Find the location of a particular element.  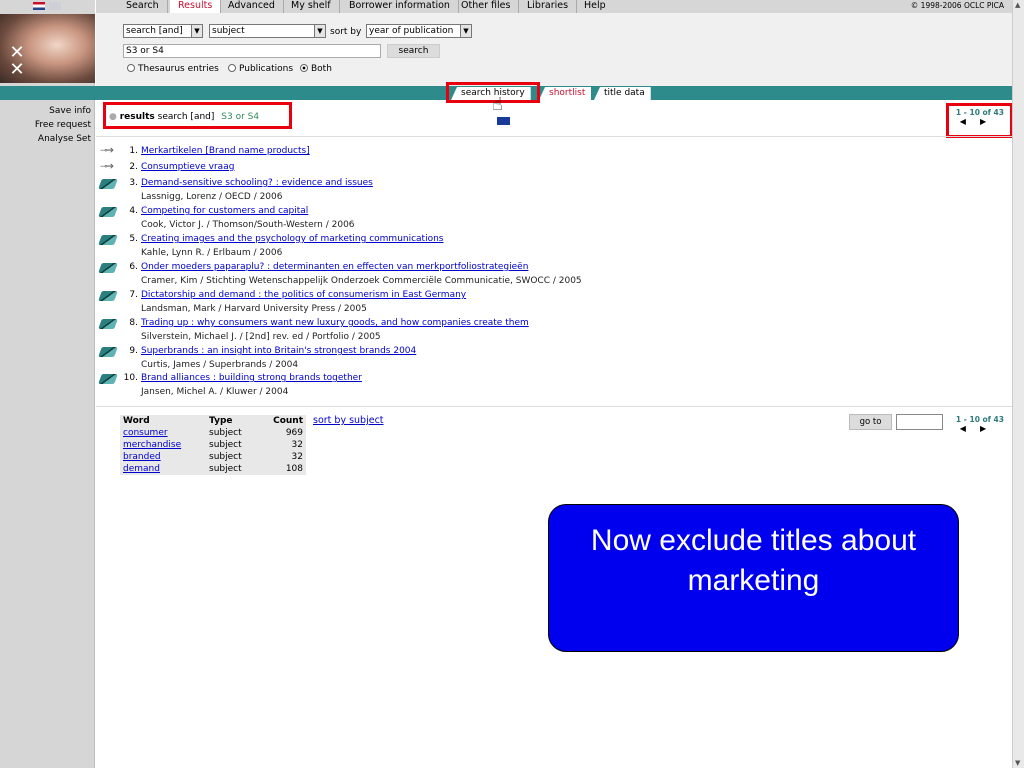

instruction-callout: Now exclude titles about marketing is located at coordinates (753, 578).